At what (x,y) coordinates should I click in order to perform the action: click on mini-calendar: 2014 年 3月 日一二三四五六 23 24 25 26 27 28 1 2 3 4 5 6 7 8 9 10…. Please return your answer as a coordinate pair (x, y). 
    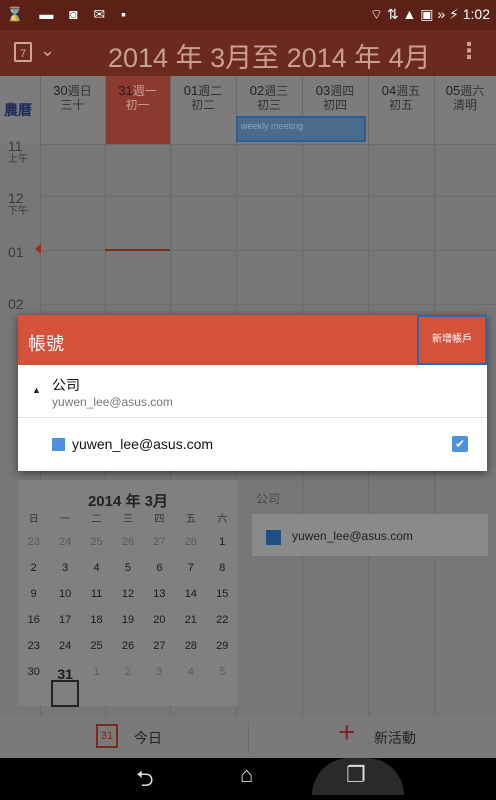
    Looking at the image, I should click on (128, 593).